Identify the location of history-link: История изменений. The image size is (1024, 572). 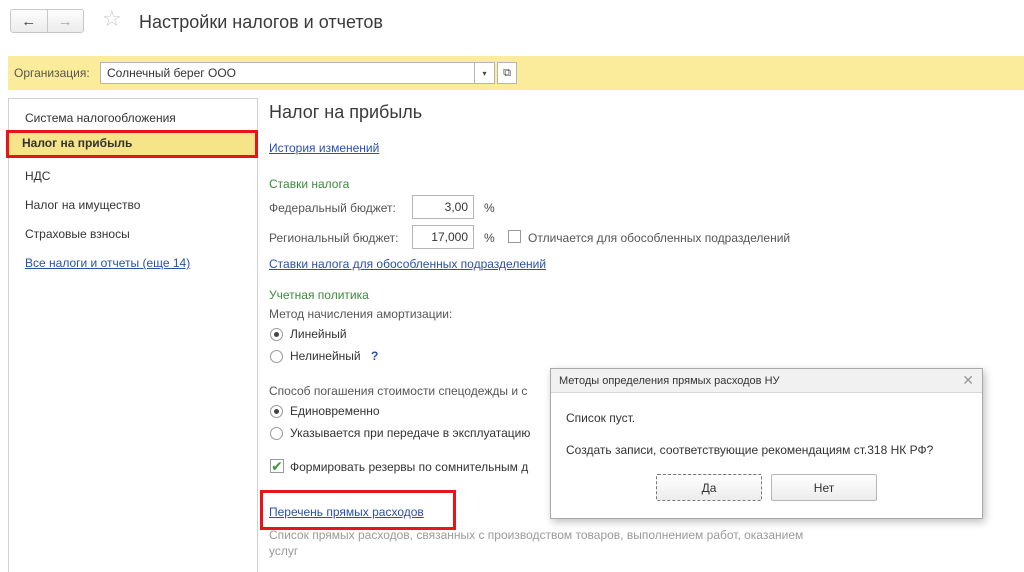
(324, 148).